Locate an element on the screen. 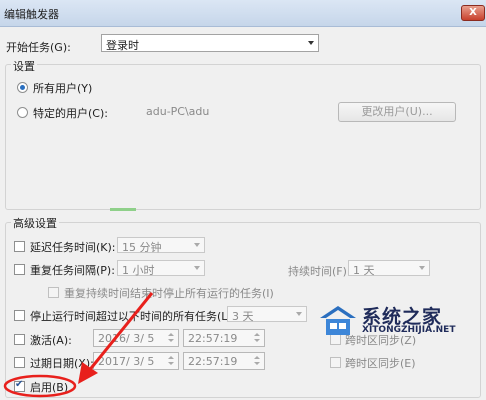 Image resolution: width=486 pixels, height=400 pixels. watermark-url: XITONGZHIJIA.NET is located at coordinates (409, 330).